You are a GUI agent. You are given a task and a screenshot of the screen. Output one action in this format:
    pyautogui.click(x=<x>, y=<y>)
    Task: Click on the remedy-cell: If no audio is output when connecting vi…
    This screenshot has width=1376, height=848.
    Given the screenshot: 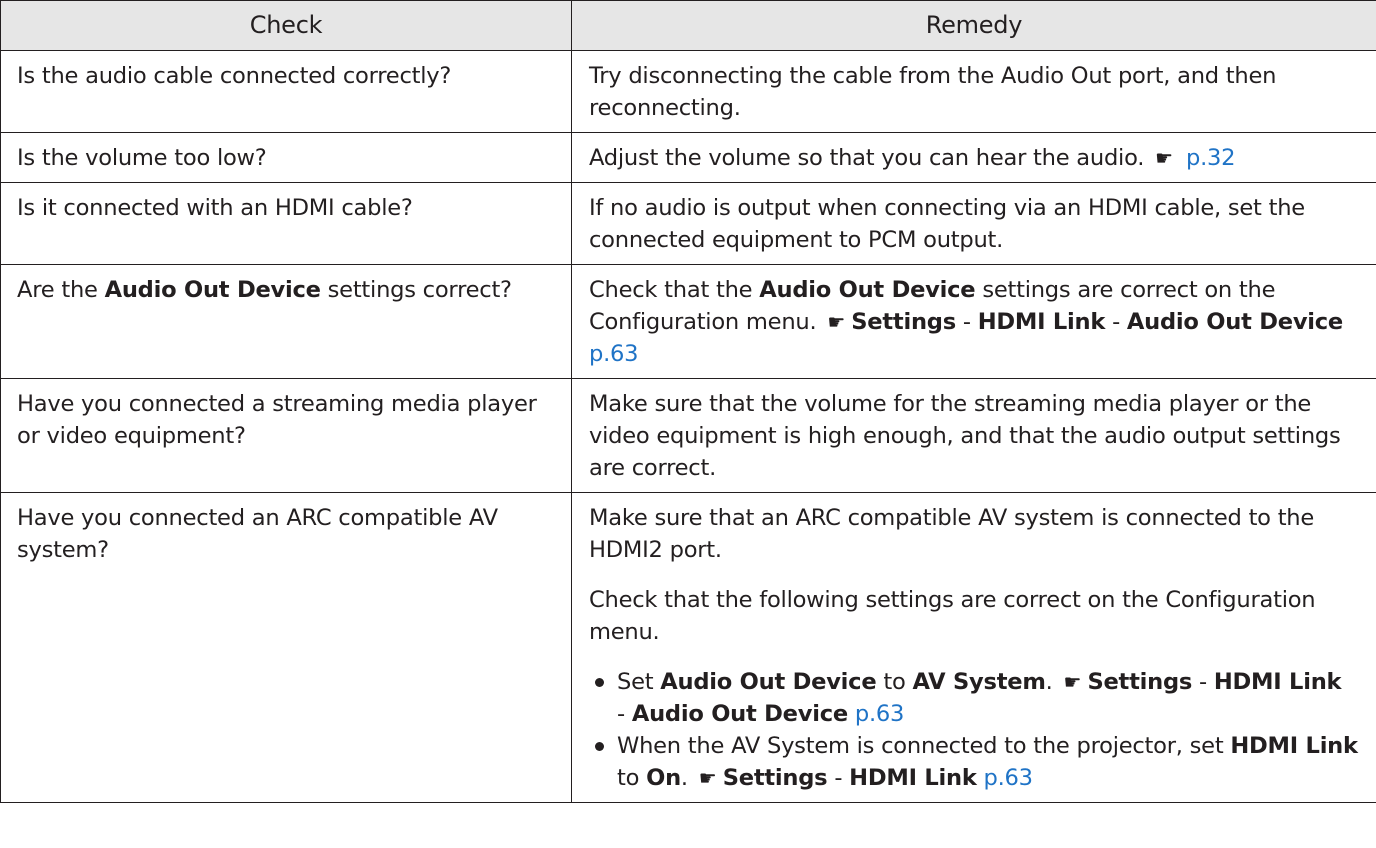 What is the action you would take?
    pyautogui.click(x=973, y=223)
    